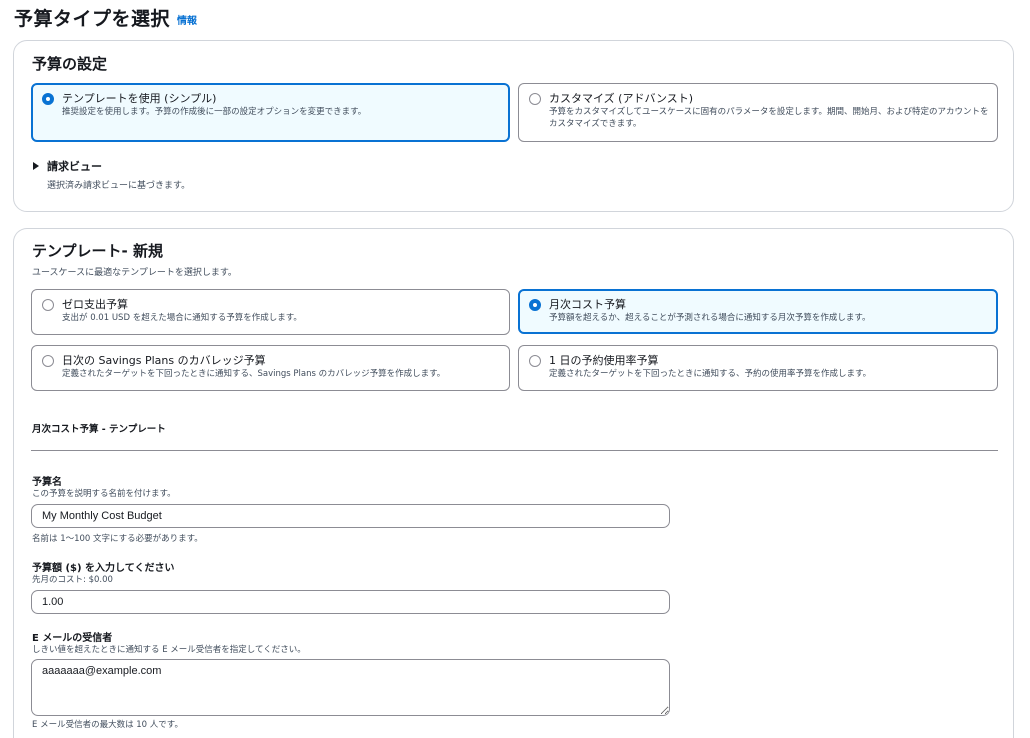 The image size is (1030, 738). Describe the element at coordinates (74, 166) in the screenshot. I see `billing-view-label: 請求ビュー` at that location.